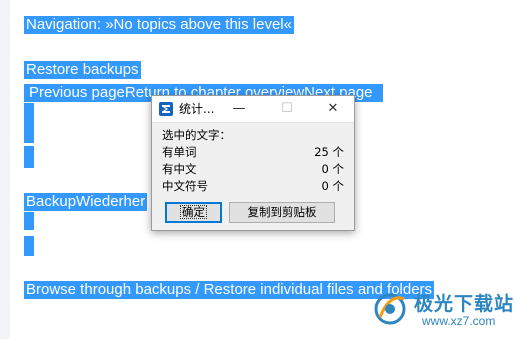 The width and height of the screenshot is (532, 339). Describe the element at coordinates (333, 109) in the screenshot. I see `close-button: ✕` at that location.